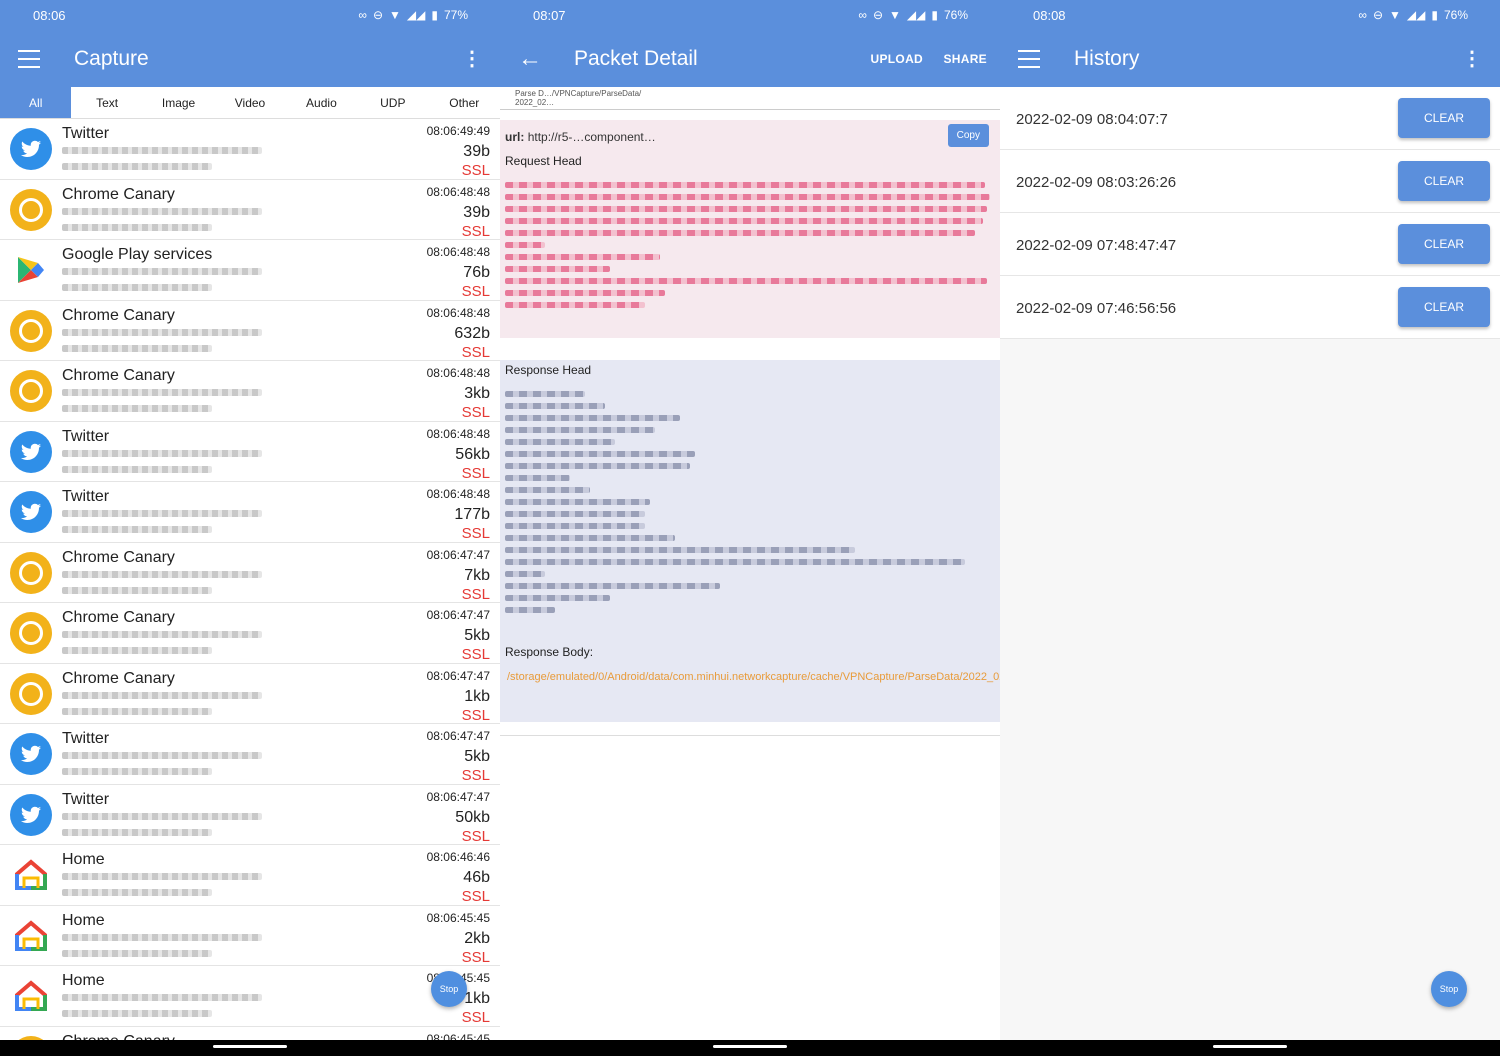  I want to click on tab-other: Other, so click(464, 102).